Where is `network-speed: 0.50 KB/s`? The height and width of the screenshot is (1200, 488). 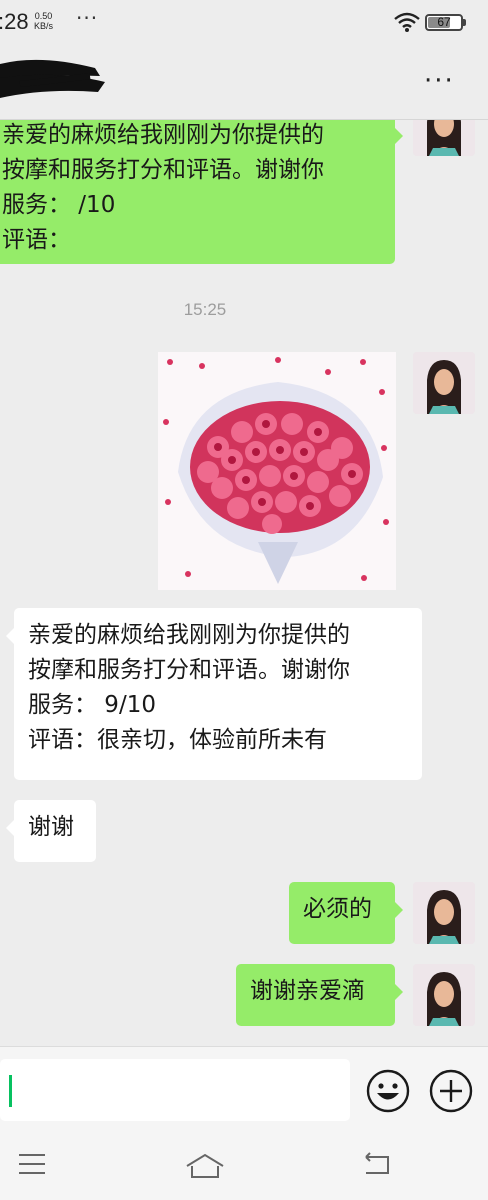 network-speed: 0.50 KB/s is located at coordinates (43, 21).